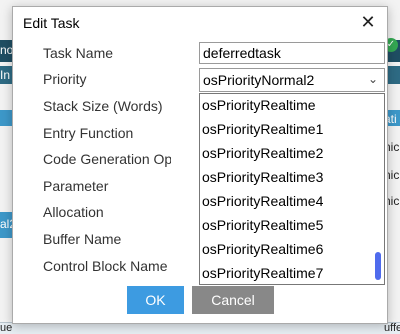  What do you see at coordinates (73, 212) in the screenshot?
I see `label-allocation: Allocation` at bounding box center [73, 212].